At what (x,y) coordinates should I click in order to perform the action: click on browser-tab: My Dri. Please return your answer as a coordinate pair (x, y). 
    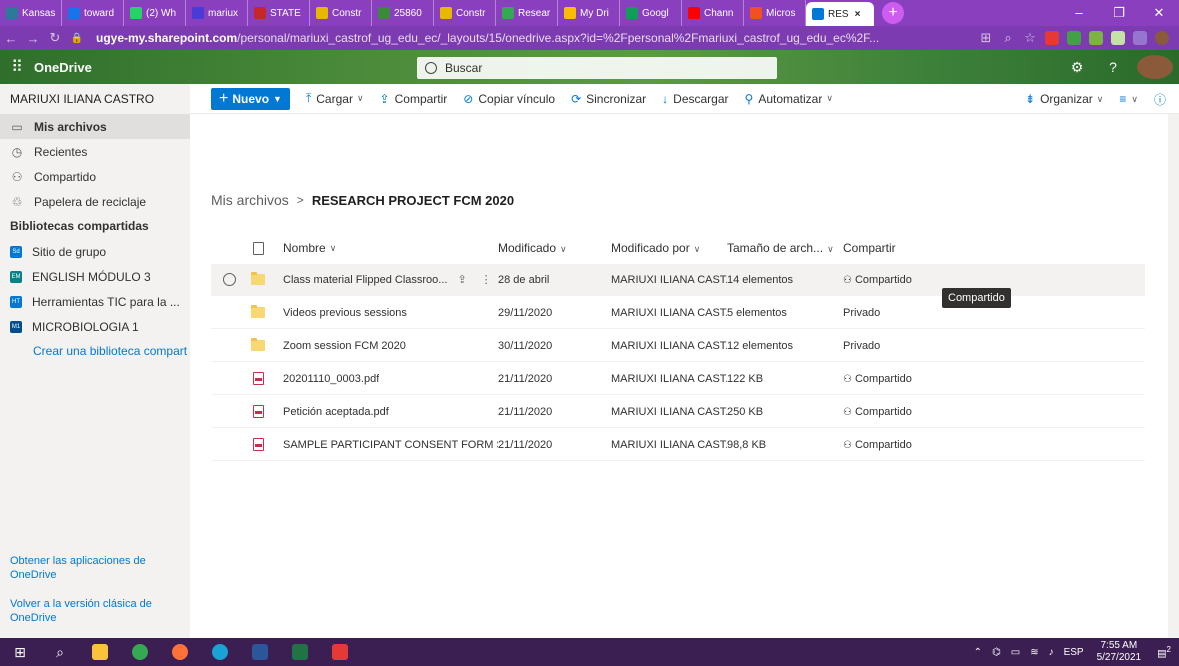
    Looking at the image, I should click on (589, 13).